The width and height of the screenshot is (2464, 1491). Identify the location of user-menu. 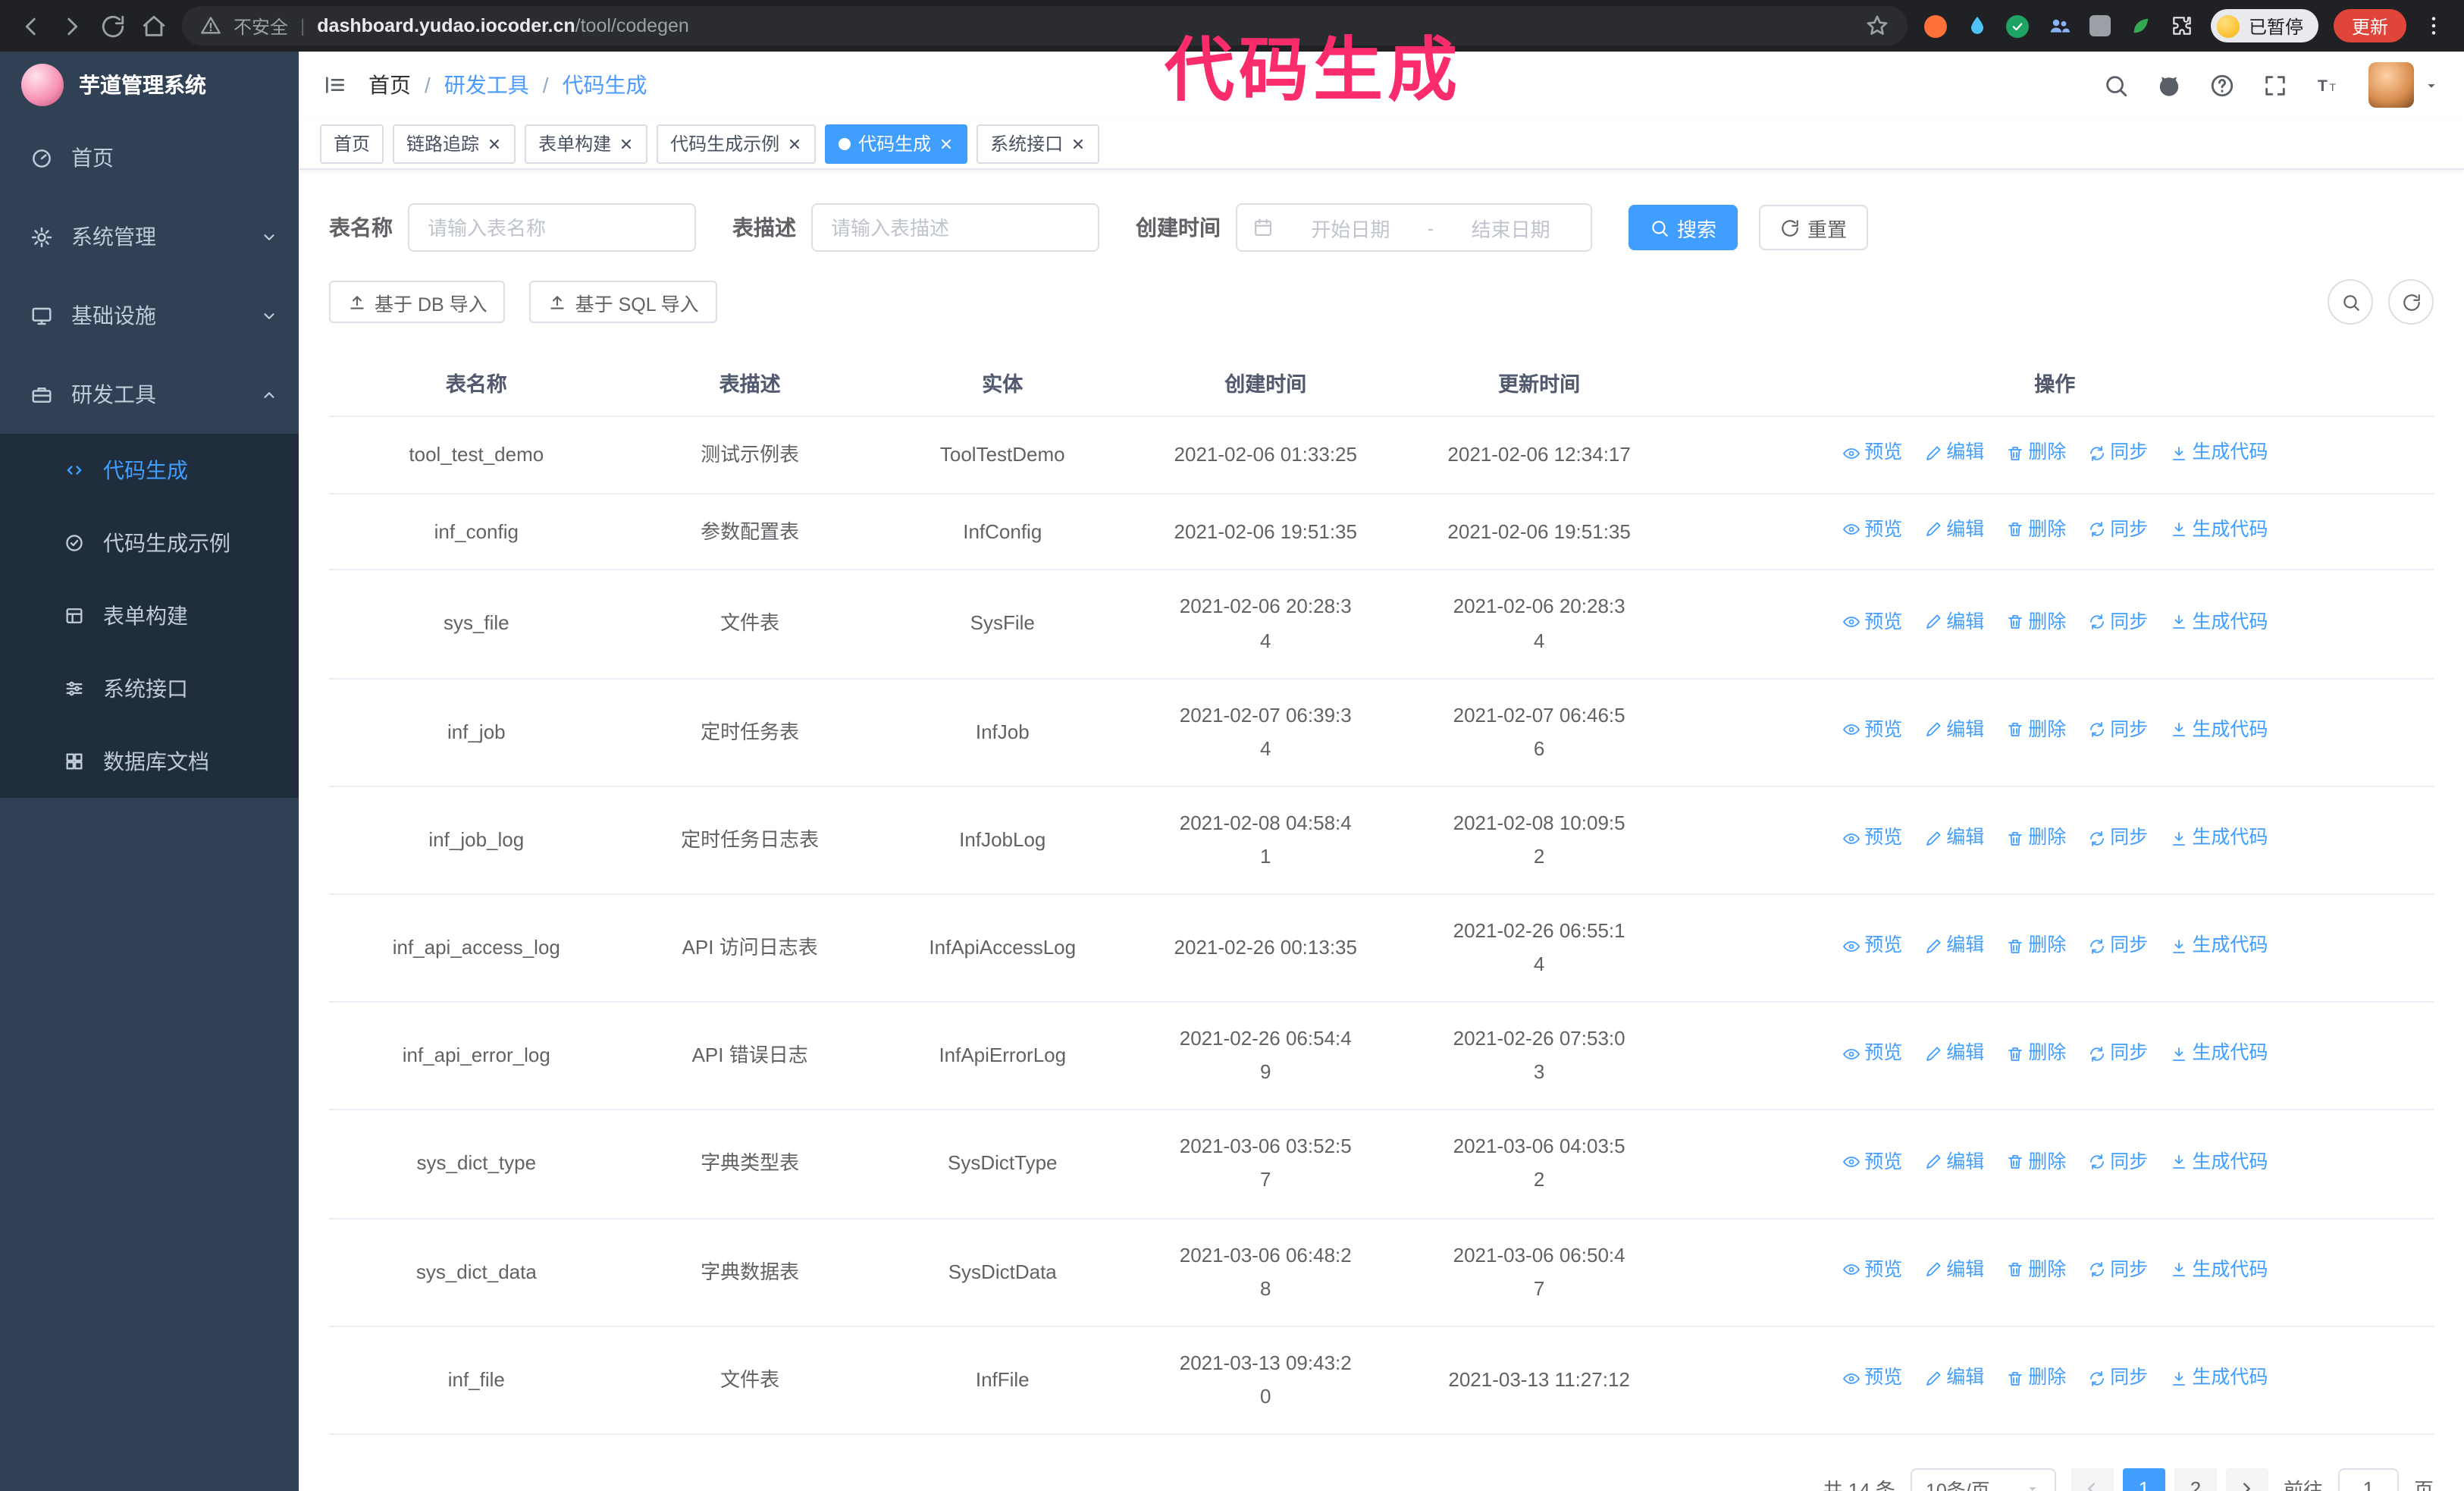
(2404, 85).